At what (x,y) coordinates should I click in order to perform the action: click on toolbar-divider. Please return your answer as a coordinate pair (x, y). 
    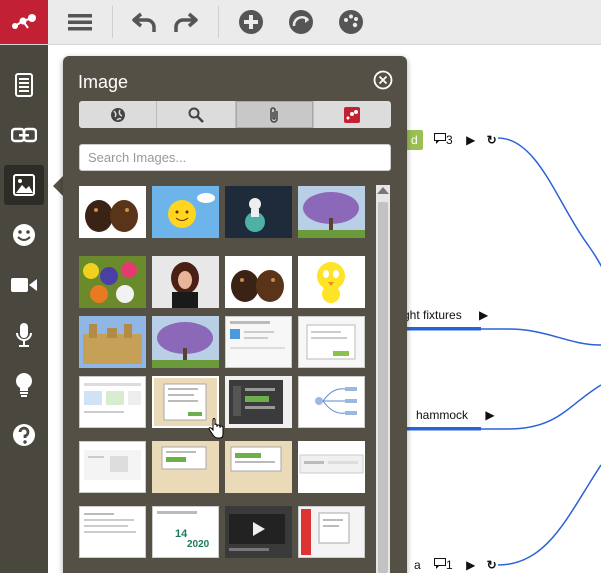
    Looking at the image, I should click on (218, 22).